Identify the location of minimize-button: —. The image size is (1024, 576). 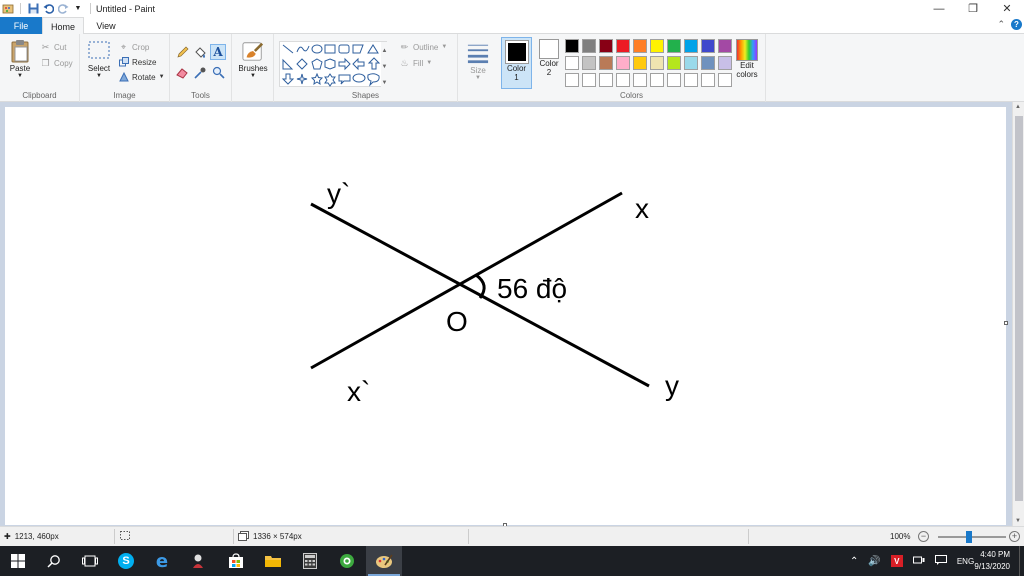
(939, 8).